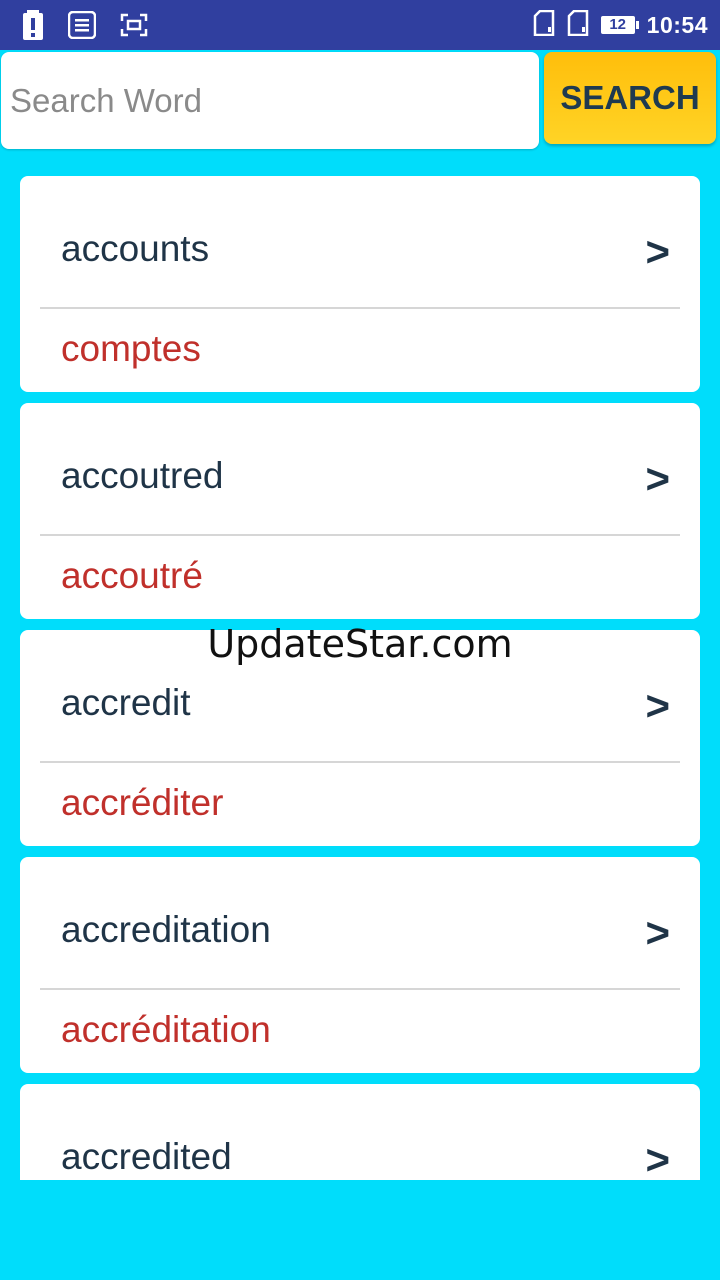 This screenshot has width=720, height=1280. What do you see at coordinates (360, 1132) in the screenshot?
I see `list-item: accredited >` at bounding box center [360, 1132].